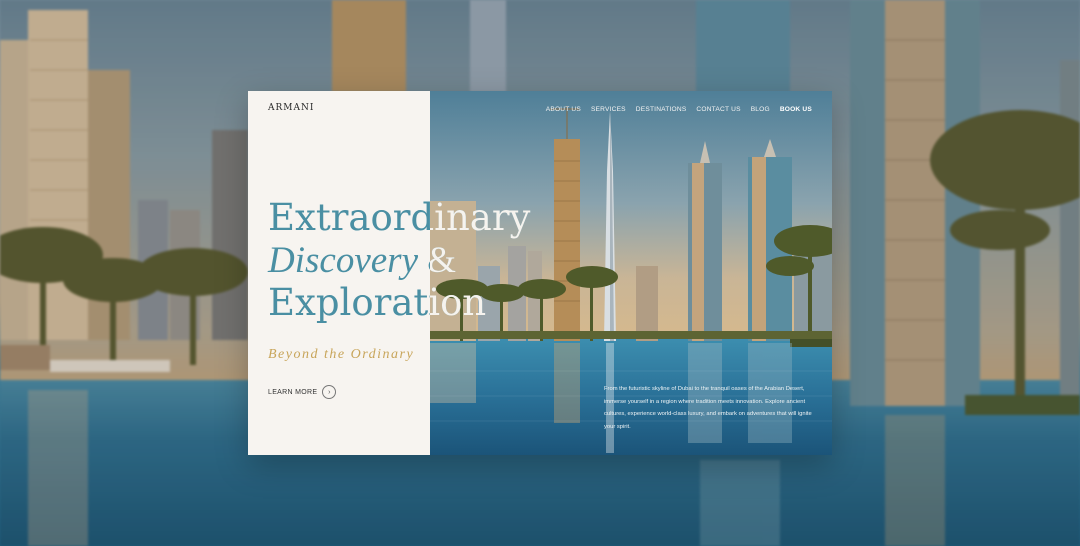 Image resolution: width=1080 pixels, height=546 pixels. What do you see at coordinates (608, 109) in the screenshot?
I see `nav-services: SERVICES` at bounding box center [608, 109].